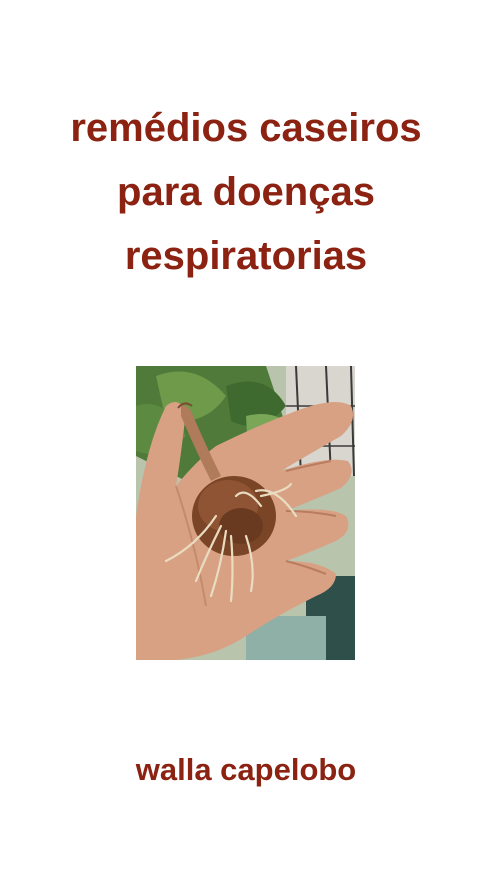  I want to click on cover-author: walla capelobo, so click(246, 769).